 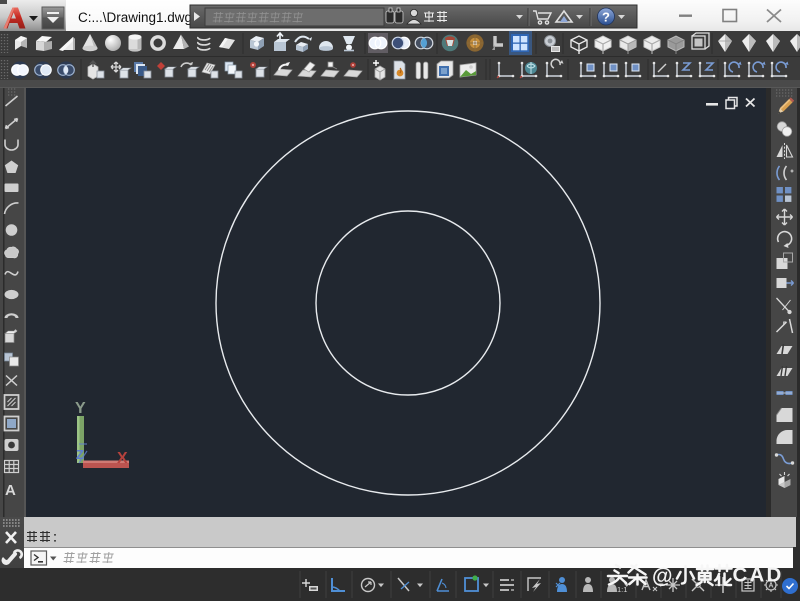 I want to click on svg-text: A, so click(x=10, y=490).